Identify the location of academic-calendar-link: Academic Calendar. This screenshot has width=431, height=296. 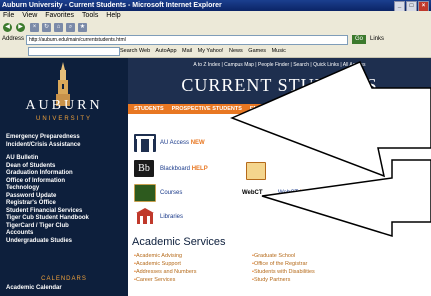
(34, 288).